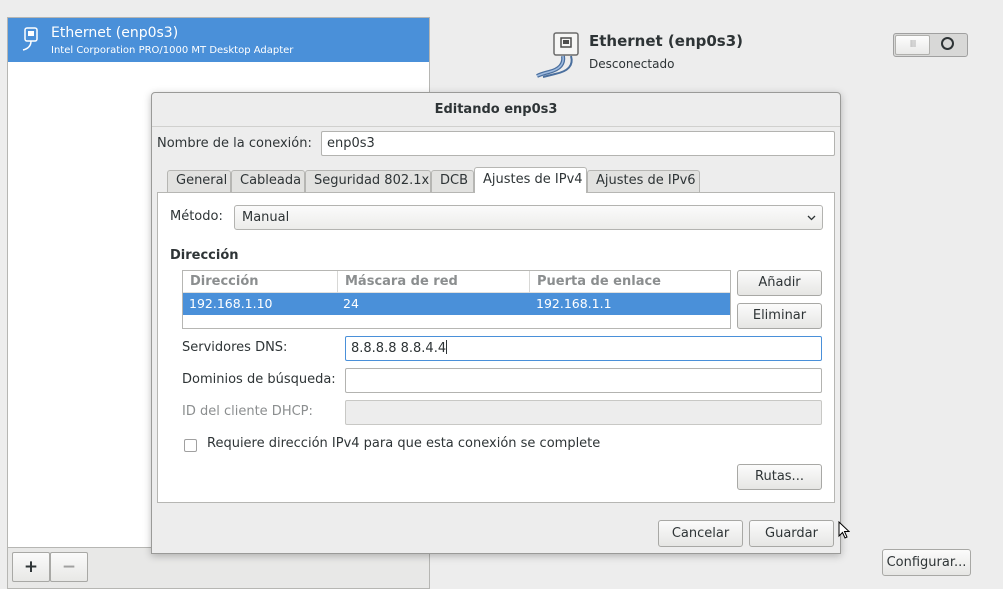 This screenshot has height=589, width=1003. Describe the element at coordinates (630, 282) in the screenshot. I see `column-header-gateway: Puerta de enlace` at that location.